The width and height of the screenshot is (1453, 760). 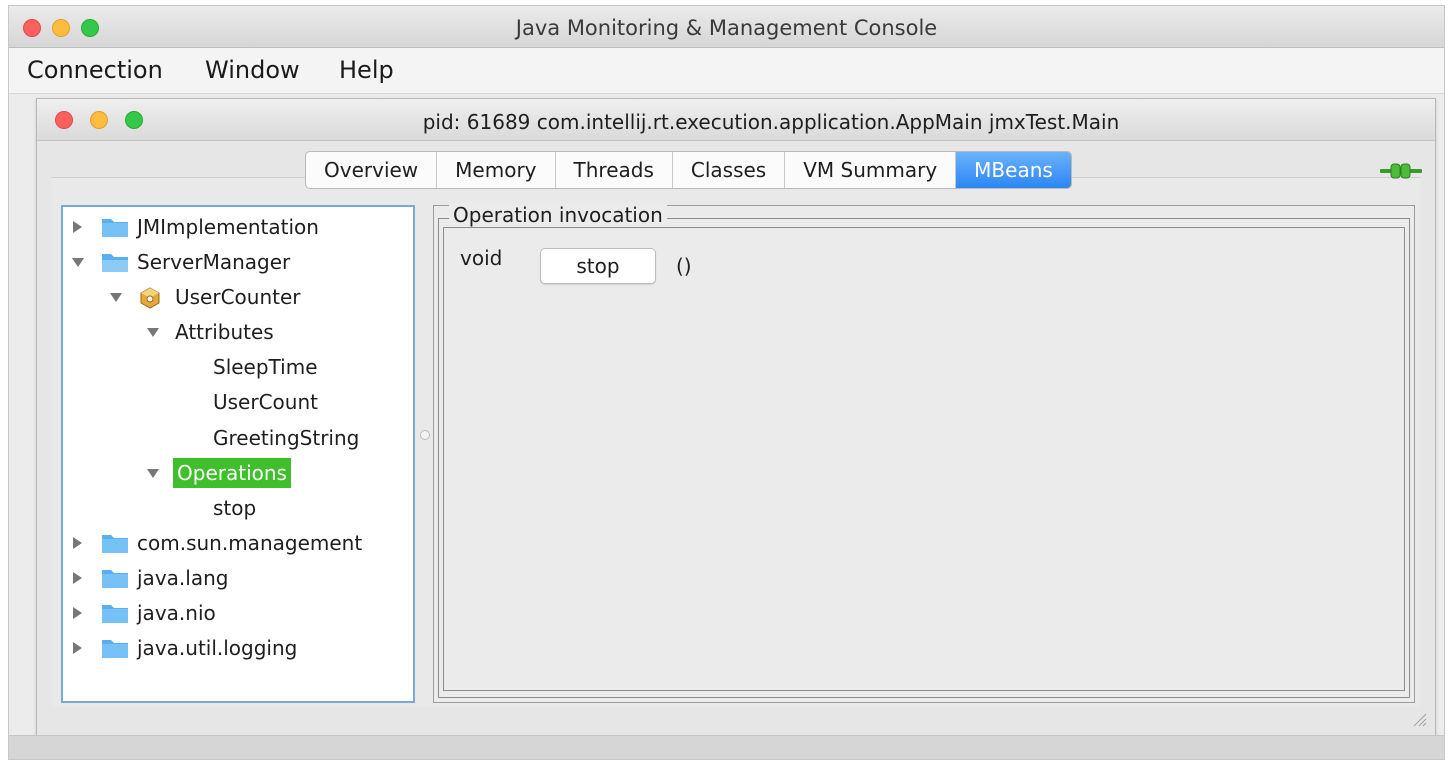 What do you see at coordinates (1013, 170) in the screenshot?
I see `tab-mbeans: MBeans` at bounding box center [1013, 170].